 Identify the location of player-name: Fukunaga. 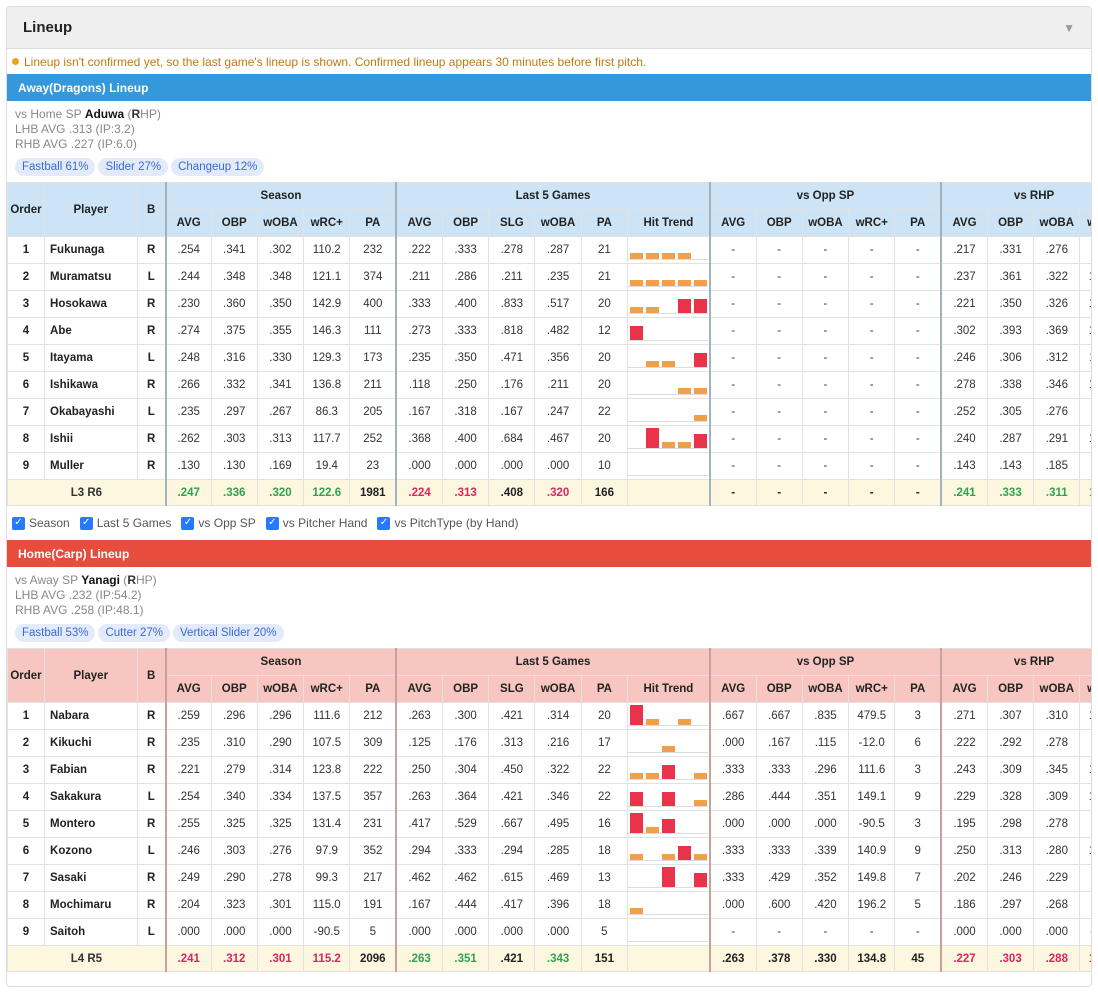
(91, 250).